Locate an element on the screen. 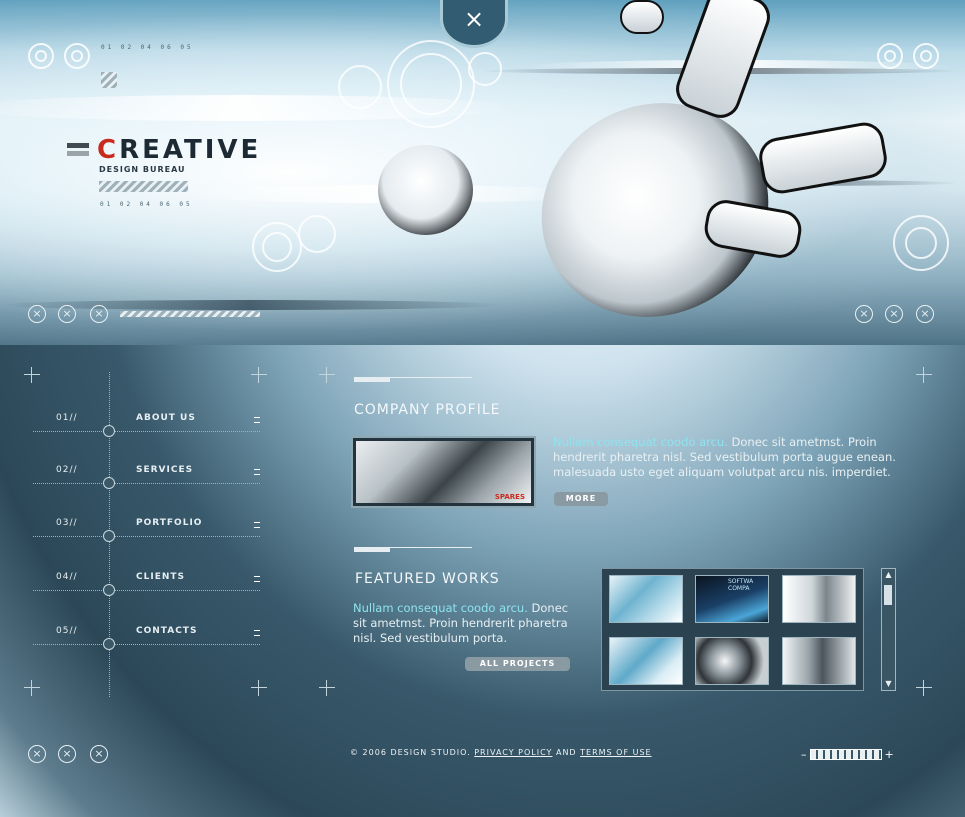 The height and width of the screenshot is (817, 965). dark-streak is located at coordinates (250, 305).